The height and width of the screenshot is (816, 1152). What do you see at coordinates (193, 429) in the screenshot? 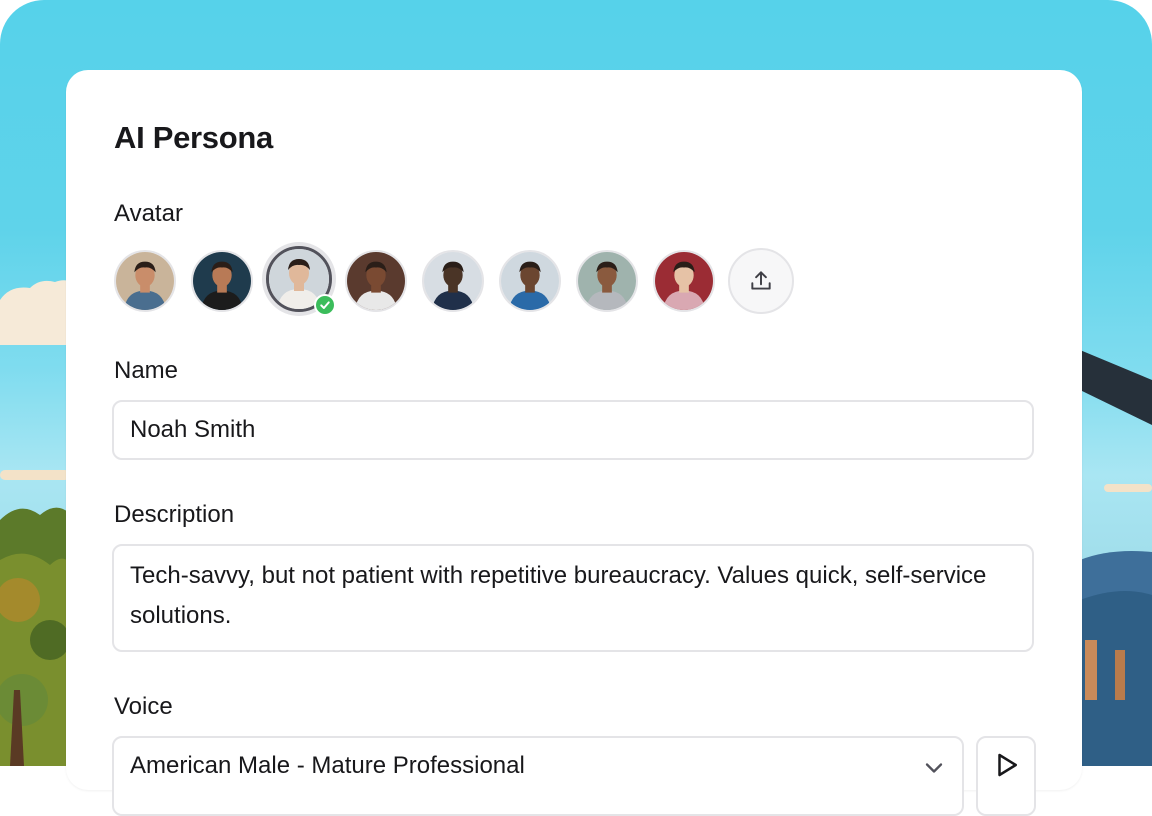
I see `name-input-value: Noah Smith` at bounding box center [193, 429].